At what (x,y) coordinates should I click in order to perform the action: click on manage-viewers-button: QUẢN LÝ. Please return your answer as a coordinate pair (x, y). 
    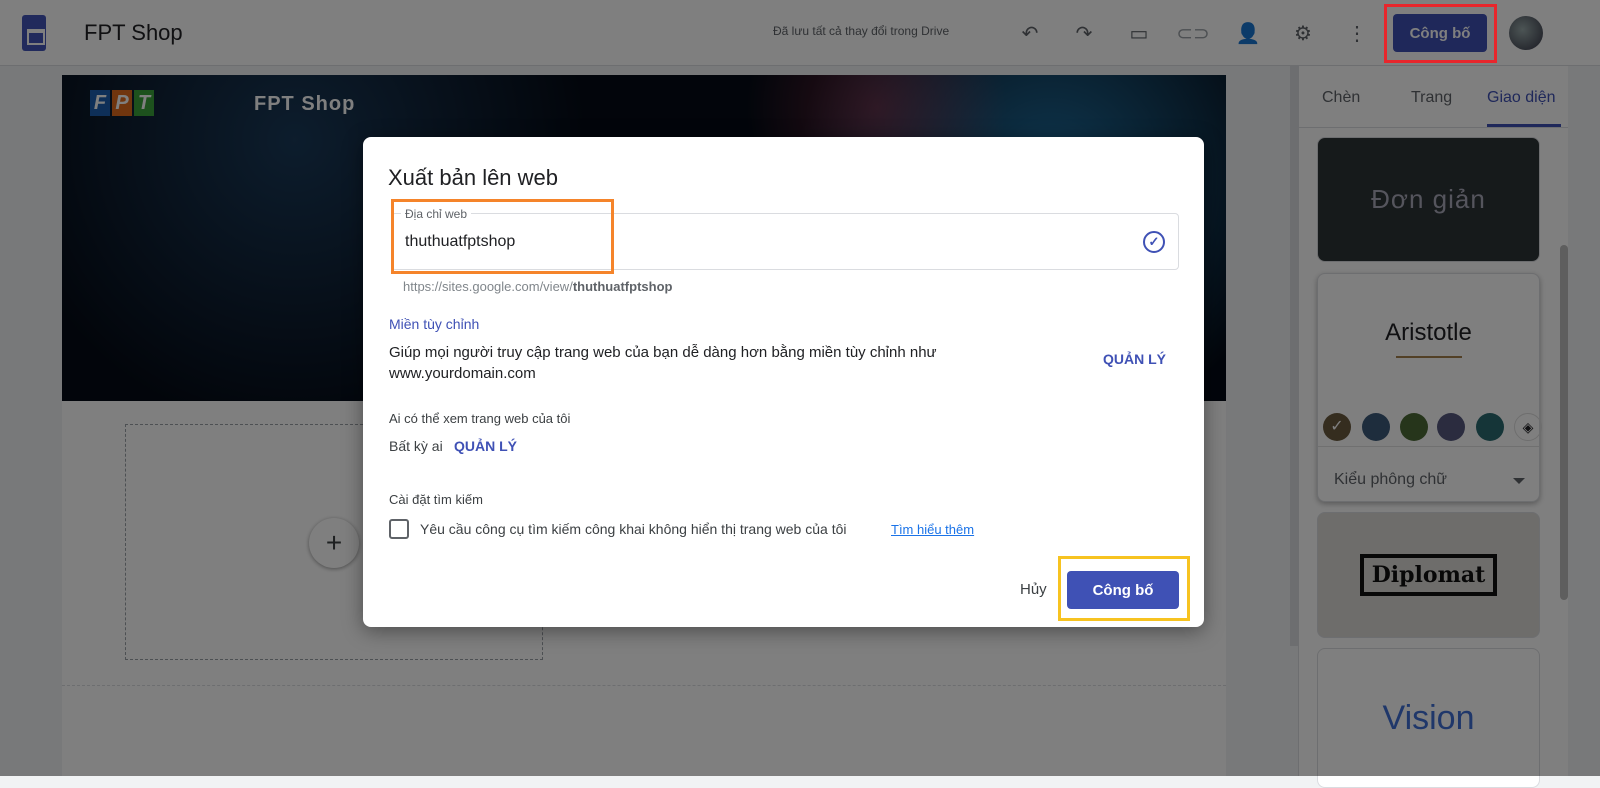
    Looking at the image, I should click on (485, 446).